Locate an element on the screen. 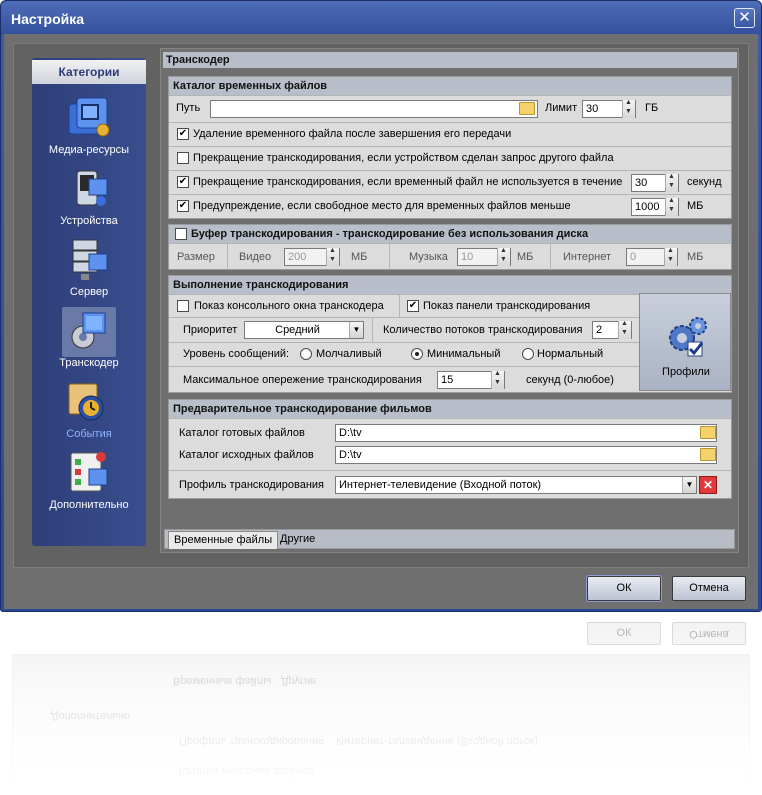 This screenshot has width=762, height=795. video-unit: МБ is located at coordinates (359, 257).